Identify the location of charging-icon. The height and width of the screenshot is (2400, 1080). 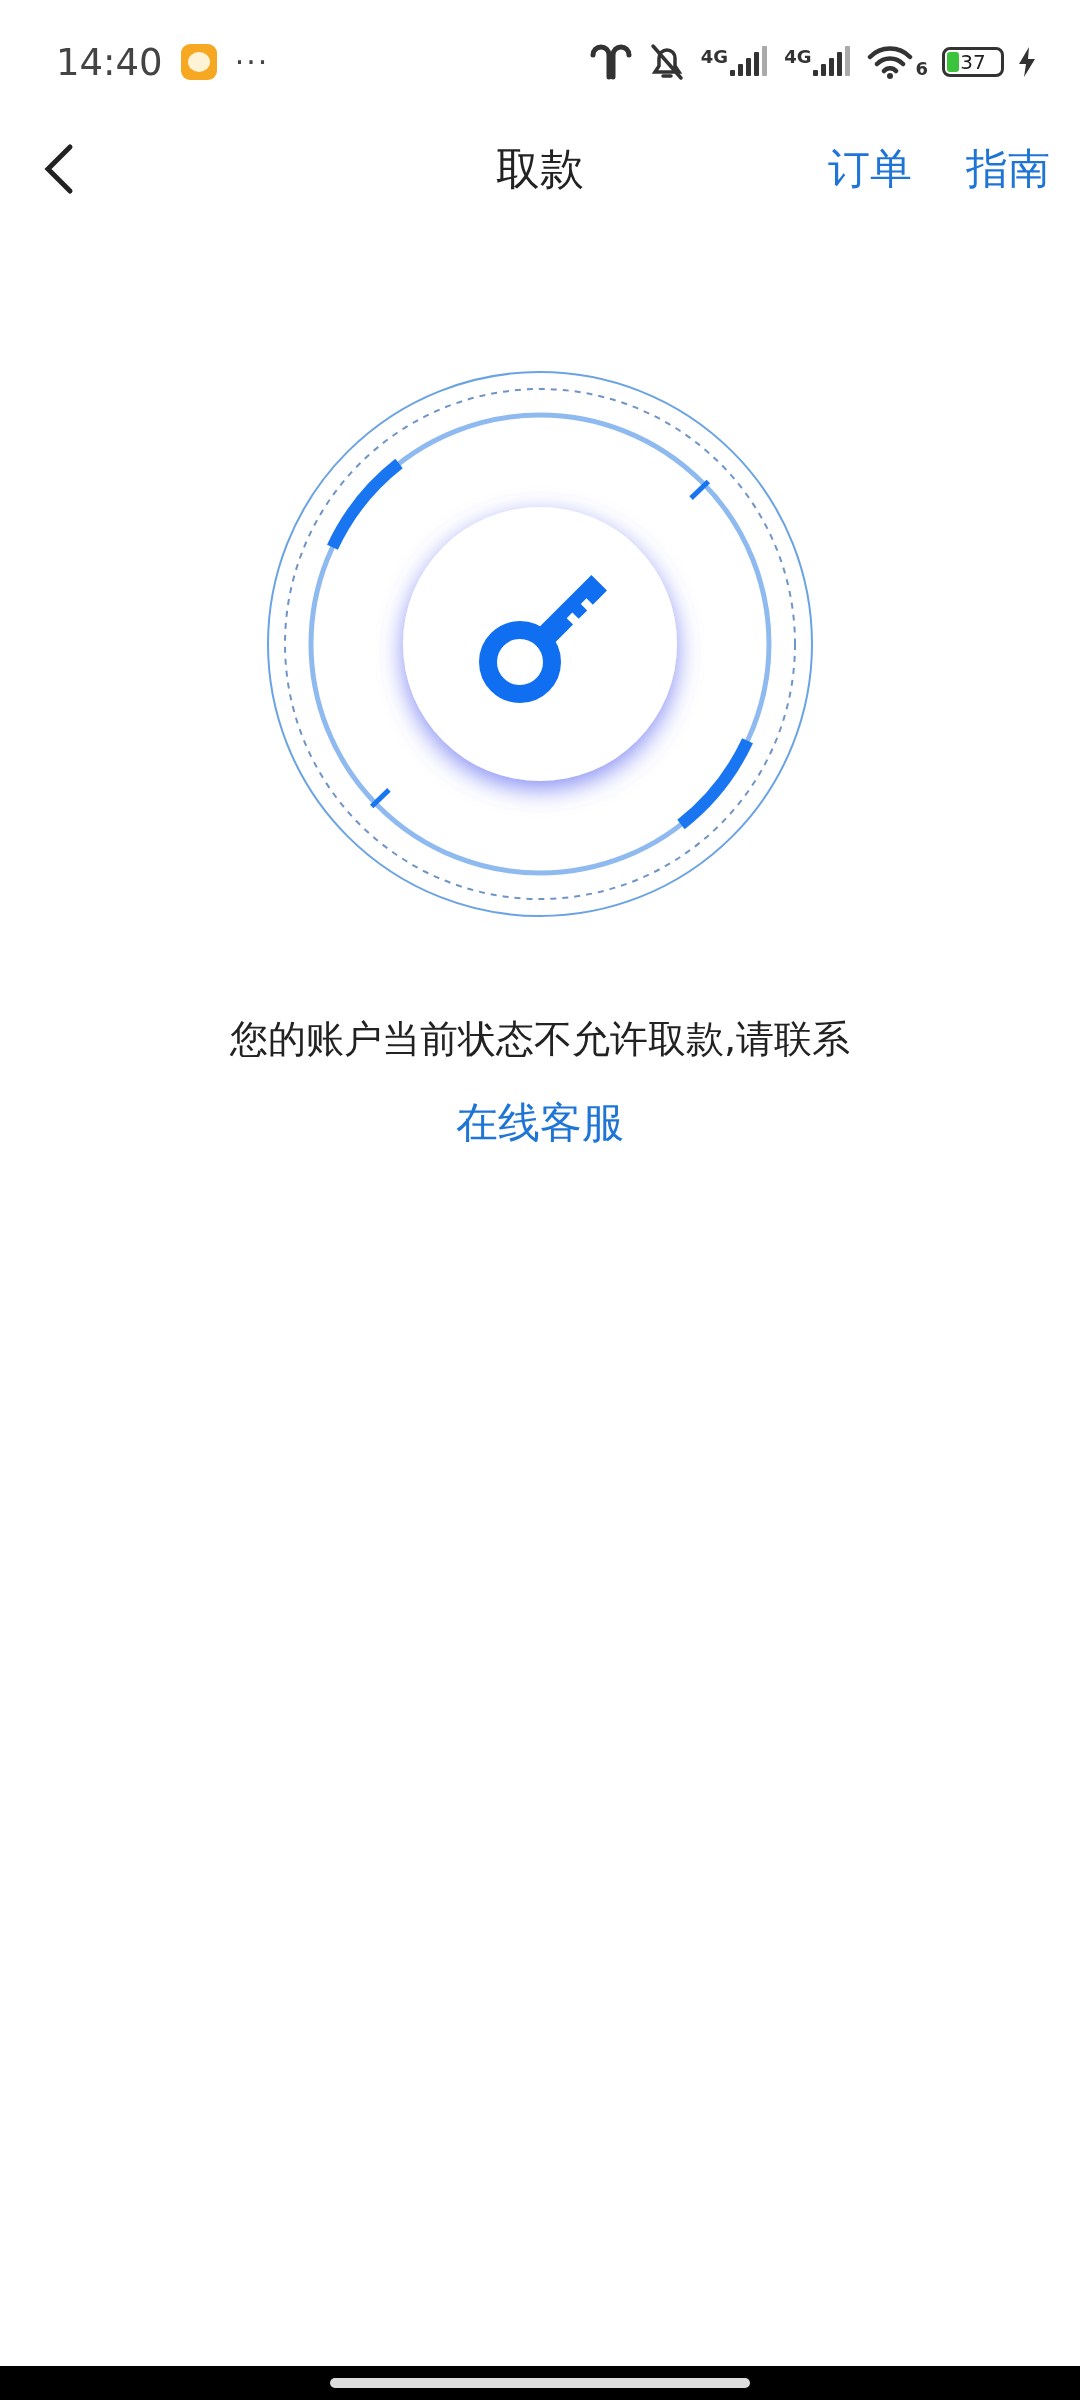
(1027, 62).